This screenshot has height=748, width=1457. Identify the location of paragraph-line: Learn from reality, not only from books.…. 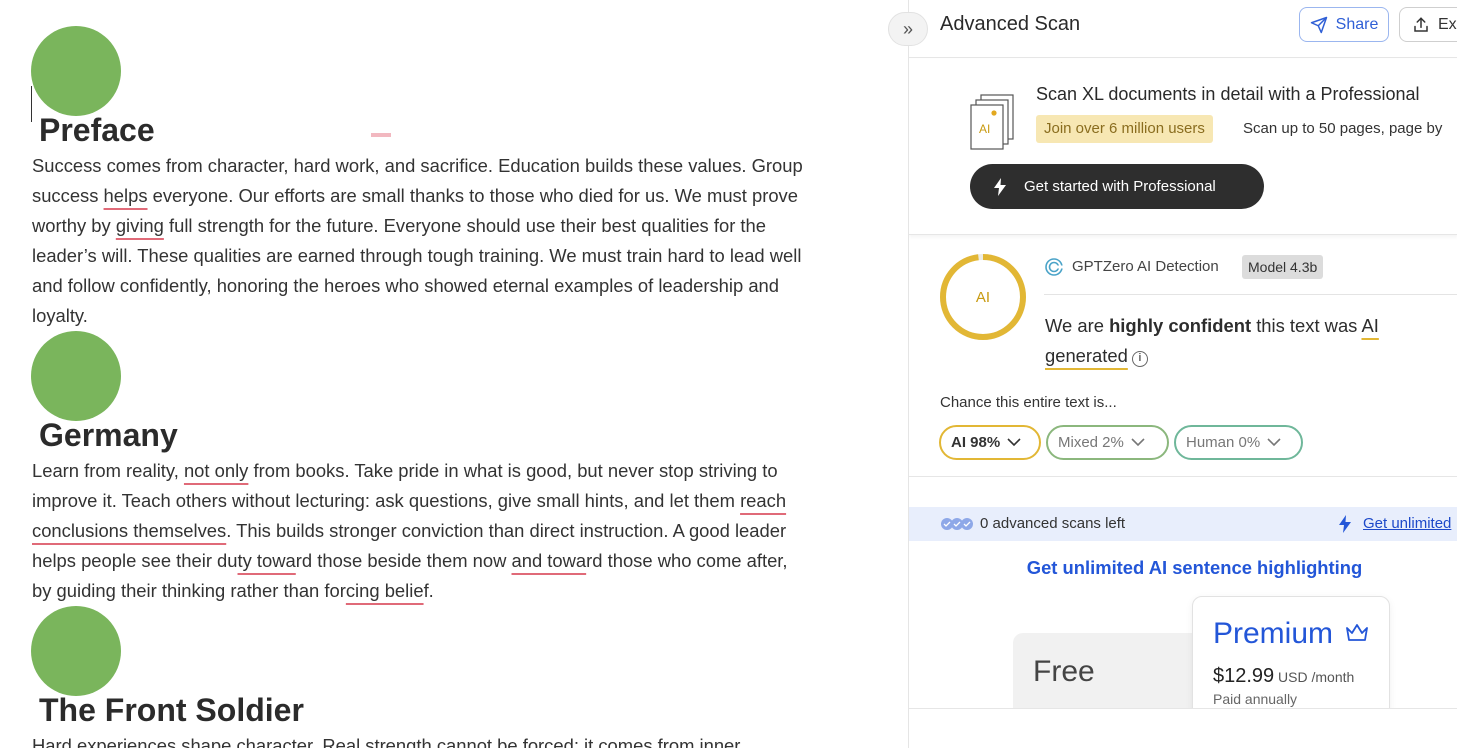
(405, 470).